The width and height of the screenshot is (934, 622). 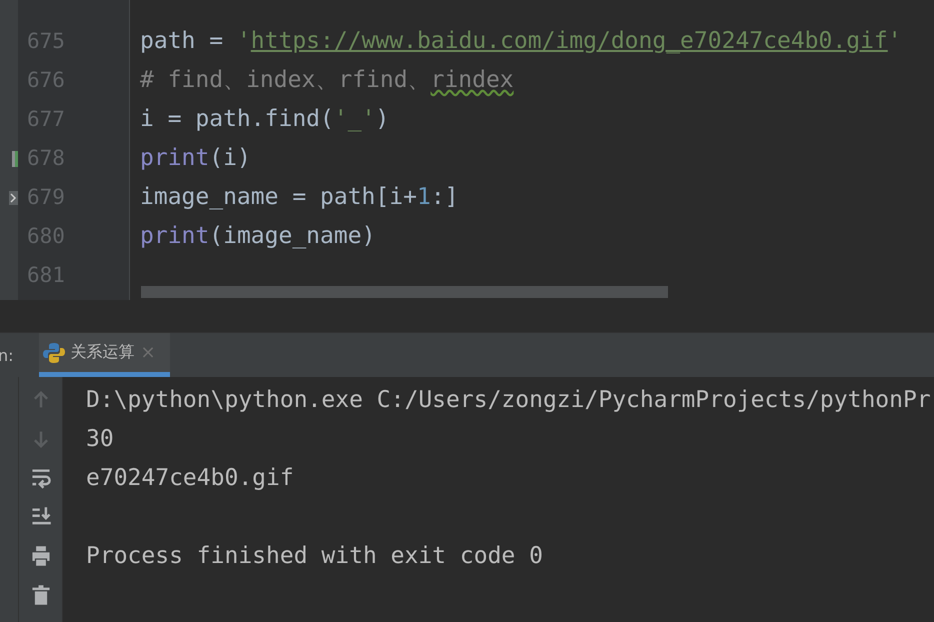 I want to click on console-line: D:\python\python.exe C:/Users/zongzi/PycharmProjects/pythonPr, so click(x=508, y=400).